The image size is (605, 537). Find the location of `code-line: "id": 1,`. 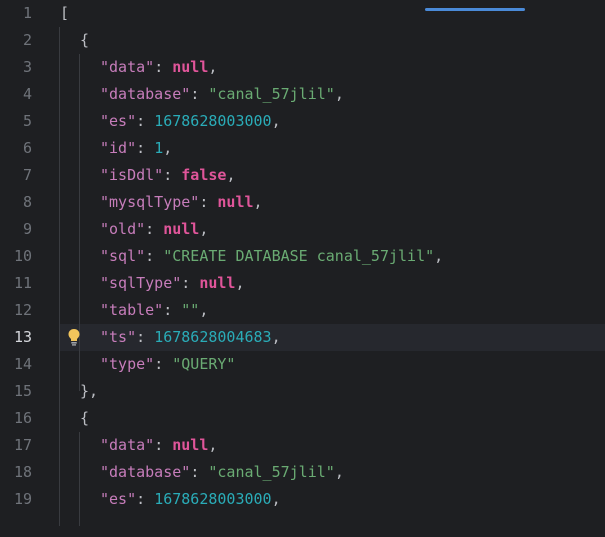

code-line: "id": 1, is located at coordinates (332, 148).